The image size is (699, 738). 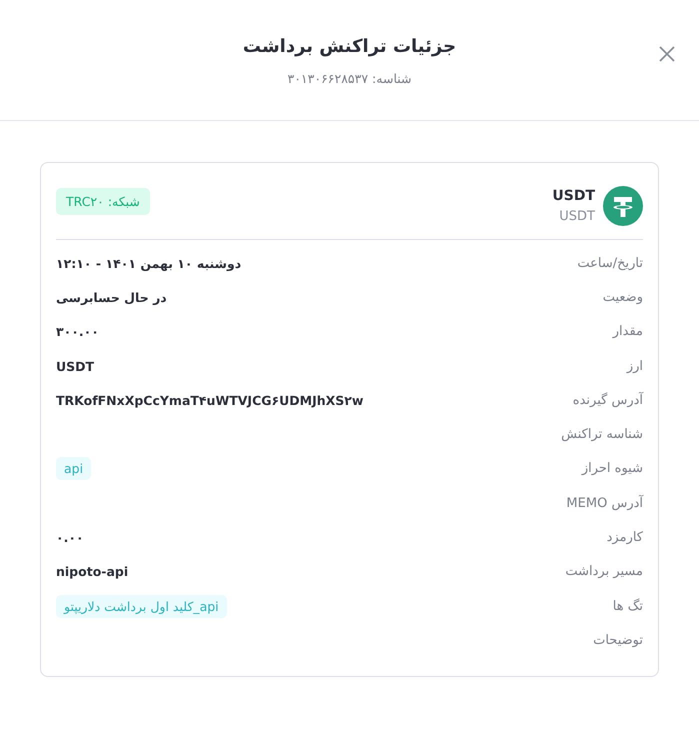 I want to click on field-label: تگ ها, so click(x=627, y=606).